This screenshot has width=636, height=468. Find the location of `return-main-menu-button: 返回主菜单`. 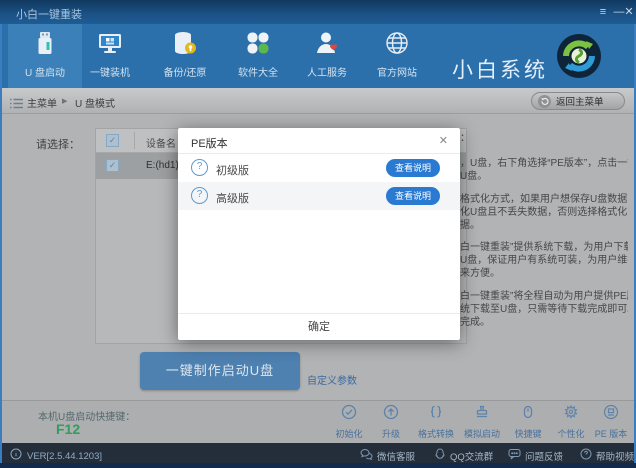

return-main-menu-button: 返回主菜单 is located at coordinates (578, 101).